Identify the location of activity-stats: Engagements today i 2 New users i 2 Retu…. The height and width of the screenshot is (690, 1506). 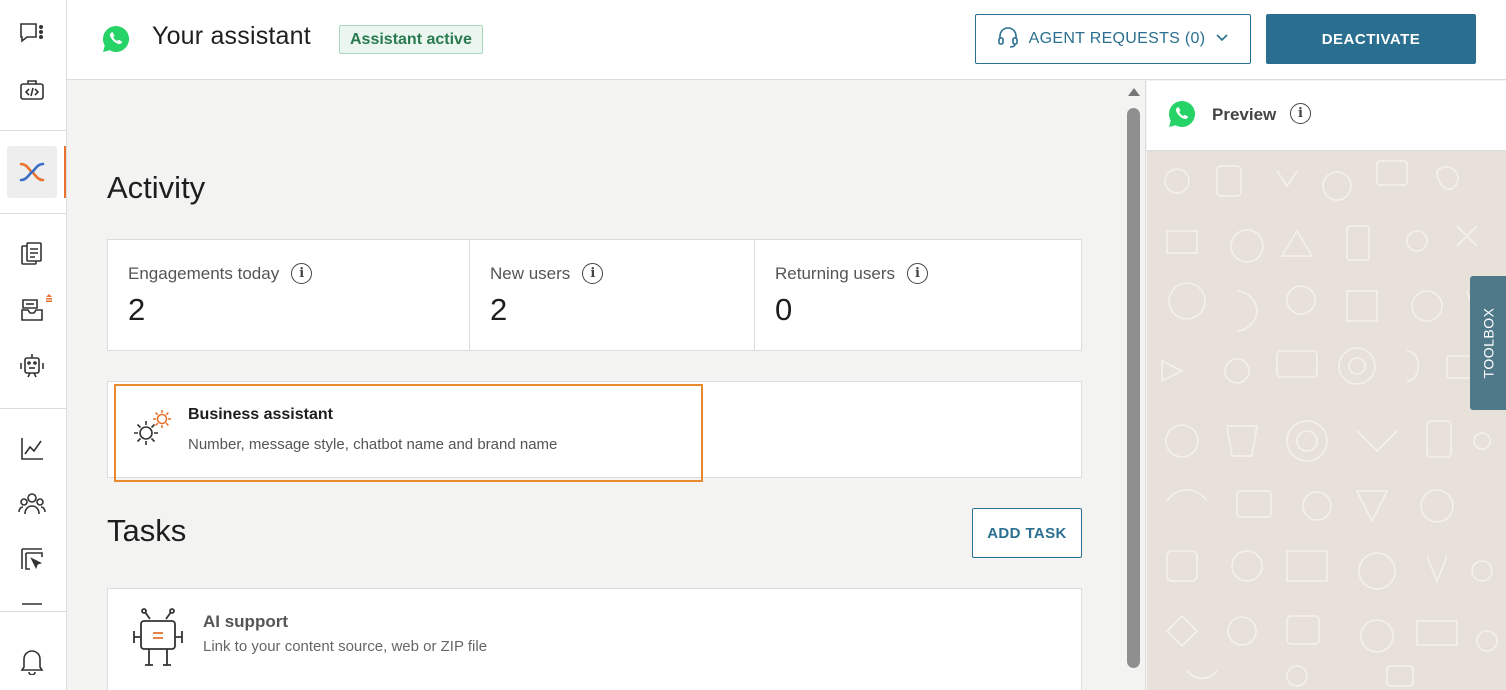
(594, 295).